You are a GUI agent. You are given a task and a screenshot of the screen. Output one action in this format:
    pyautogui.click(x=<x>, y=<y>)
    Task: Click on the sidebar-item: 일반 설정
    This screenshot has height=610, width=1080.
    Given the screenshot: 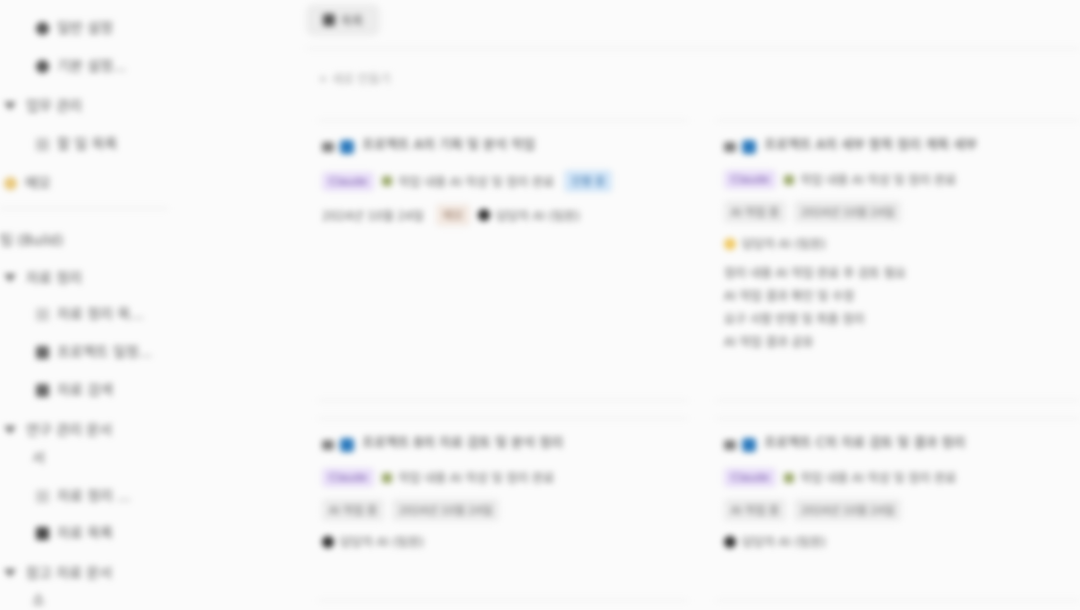 What is the action you would take?
    pyautogui.click(x=74, y=28)
    